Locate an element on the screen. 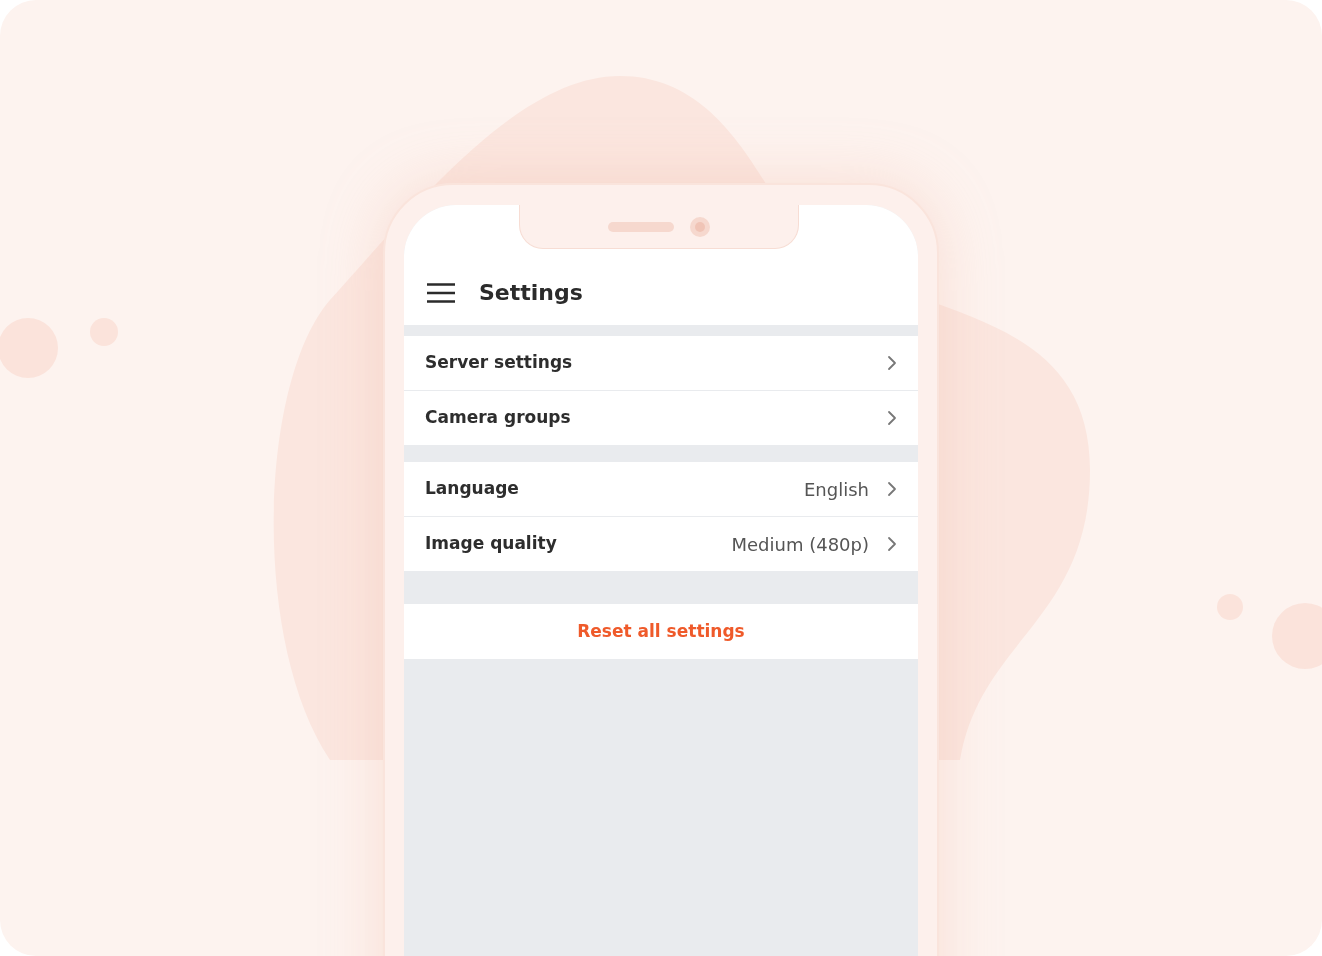  row-label: Language is located at coordinates (472, 489).